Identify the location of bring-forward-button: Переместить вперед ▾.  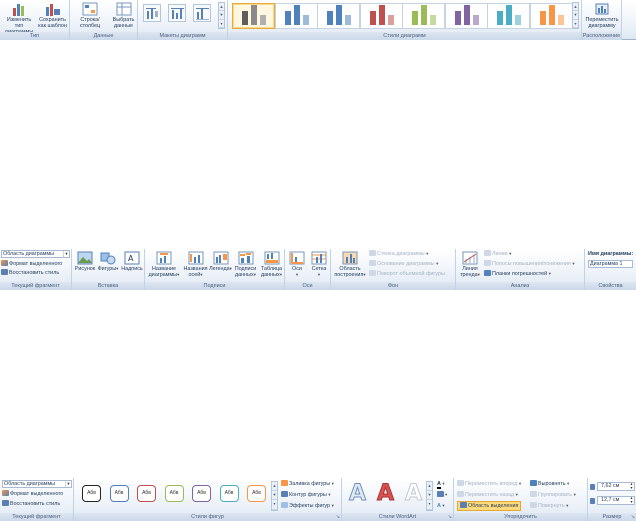
(489, 484).